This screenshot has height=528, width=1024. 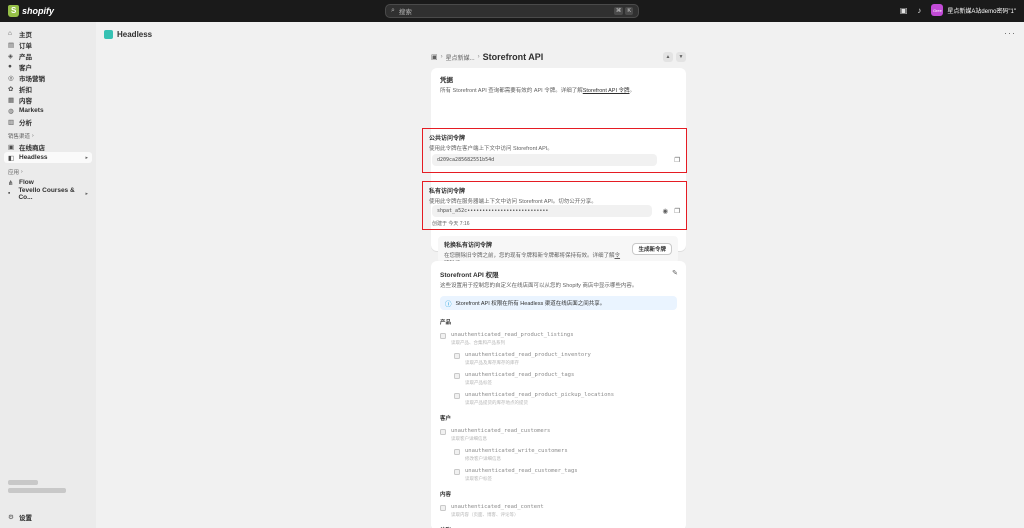 I want to click on permission-desc: 读取产品提货的库存地点的提货, so click(x=496, y=402).